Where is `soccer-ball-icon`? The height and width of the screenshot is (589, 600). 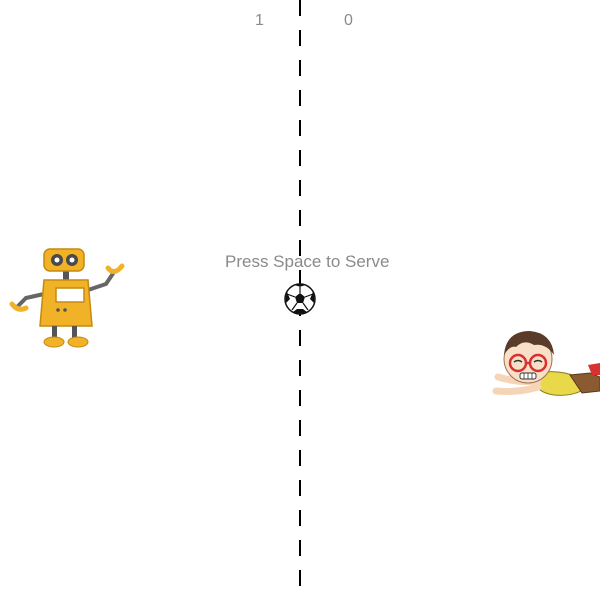
soccer-ball-icon is located at coordinates (300, 299).